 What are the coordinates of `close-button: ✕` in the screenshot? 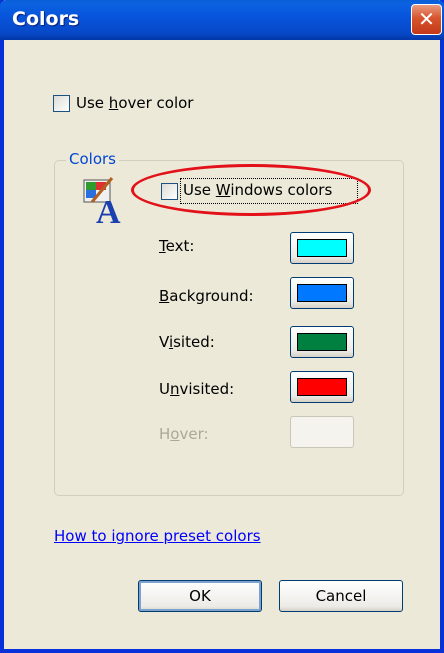 It's located at (426, 19).